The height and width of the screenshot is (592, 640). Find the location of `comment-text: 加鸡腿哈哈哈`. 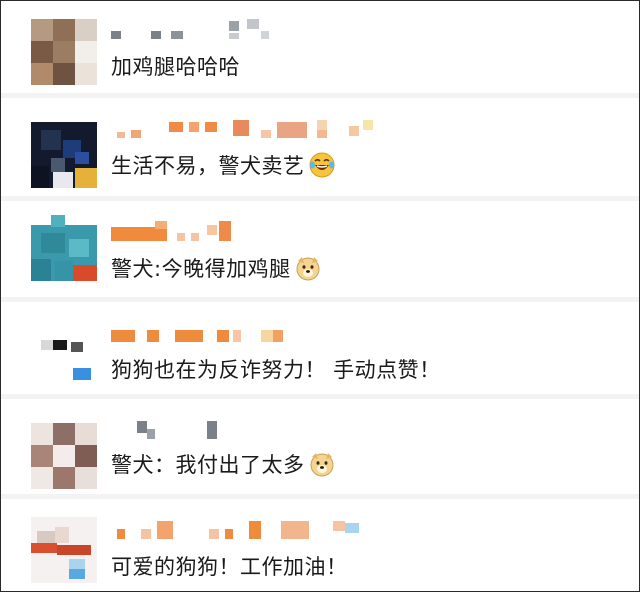

comment-text: 加鸡腿哈哈哈 is located at coordinates (175, 67).